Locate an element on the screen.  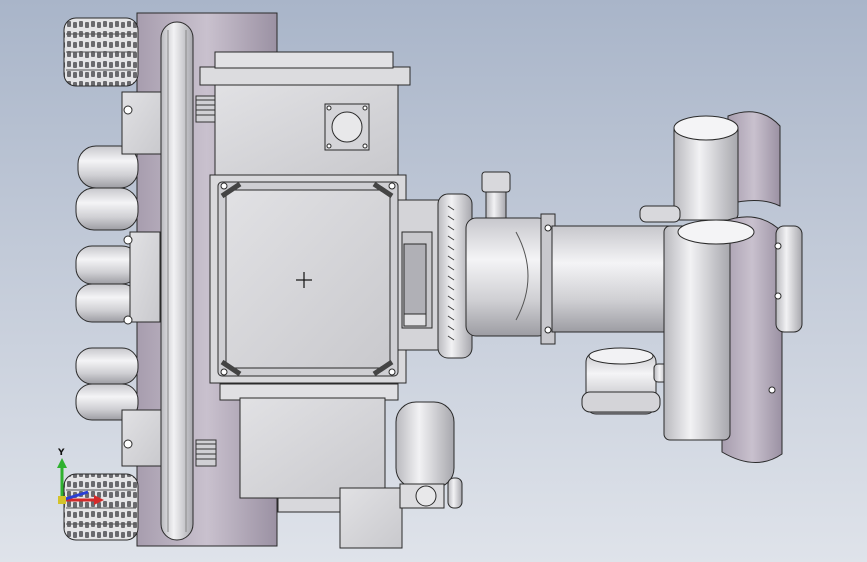
roller-stack is located at coordinates (107, 283).